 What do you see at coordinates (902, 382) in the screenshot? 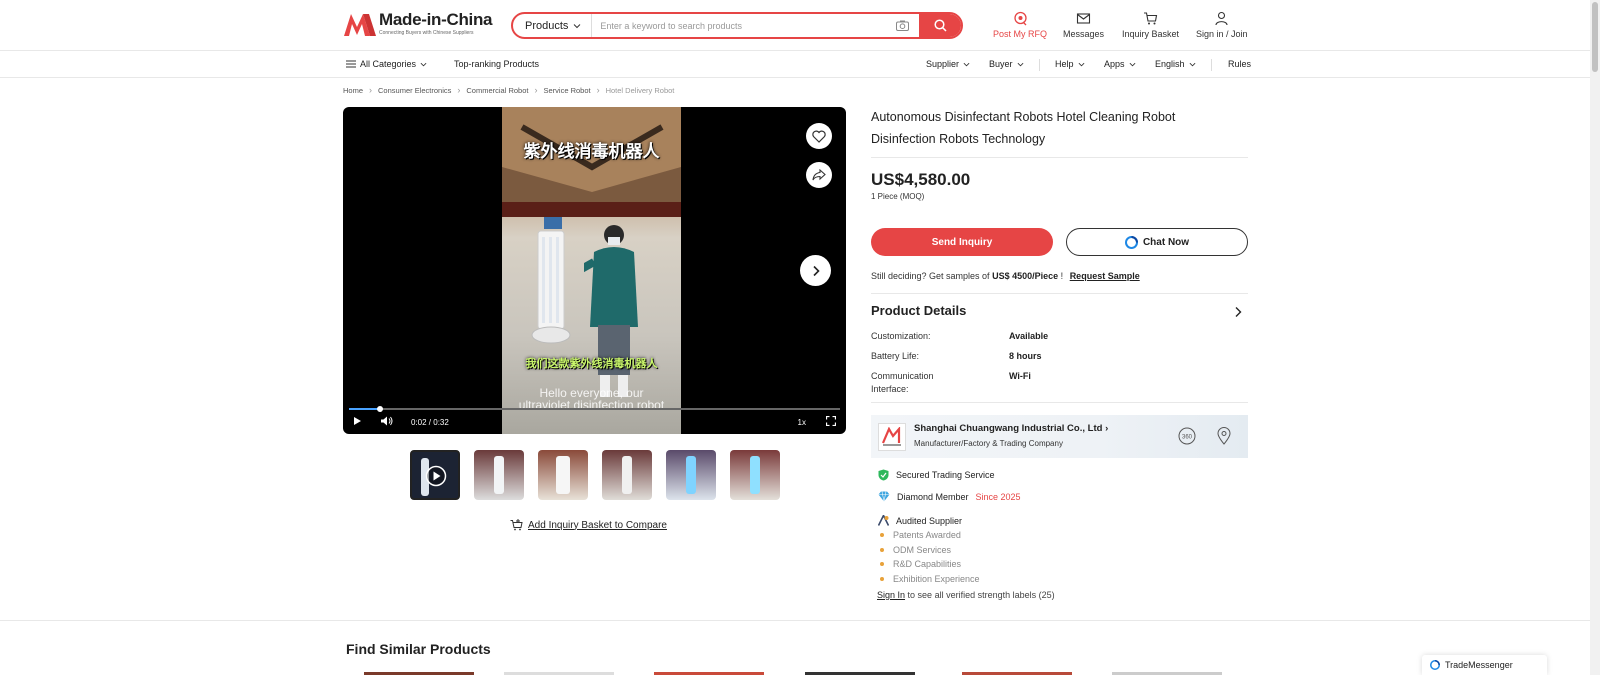
I see `attr-label: Communication Interface:` at bounding box center [902, 382].